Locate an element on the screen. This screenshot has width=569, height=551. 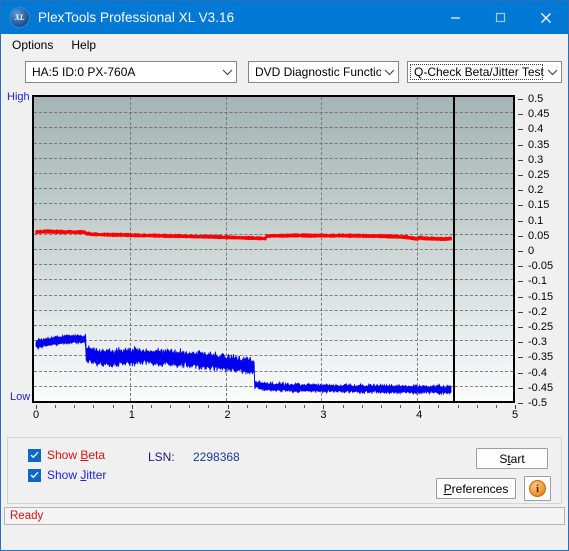
x-tick-label: 0 is located at coordinates (36, 415).